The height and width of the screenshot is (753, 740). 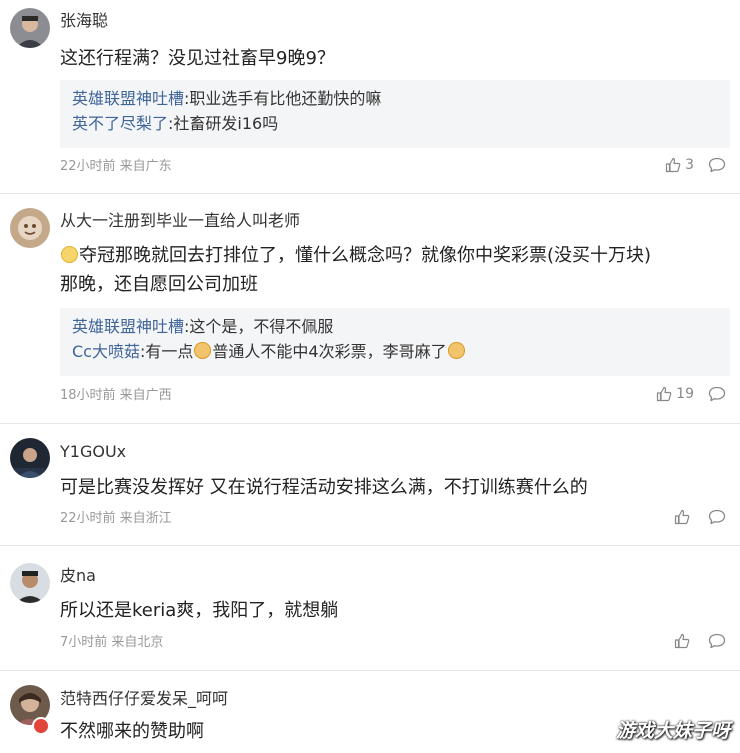 What do you see at coordinates (116, 518) in the screenshot?
I see `comment-meta: 22小时前 来自浙江` at bounding box center [116, 518].